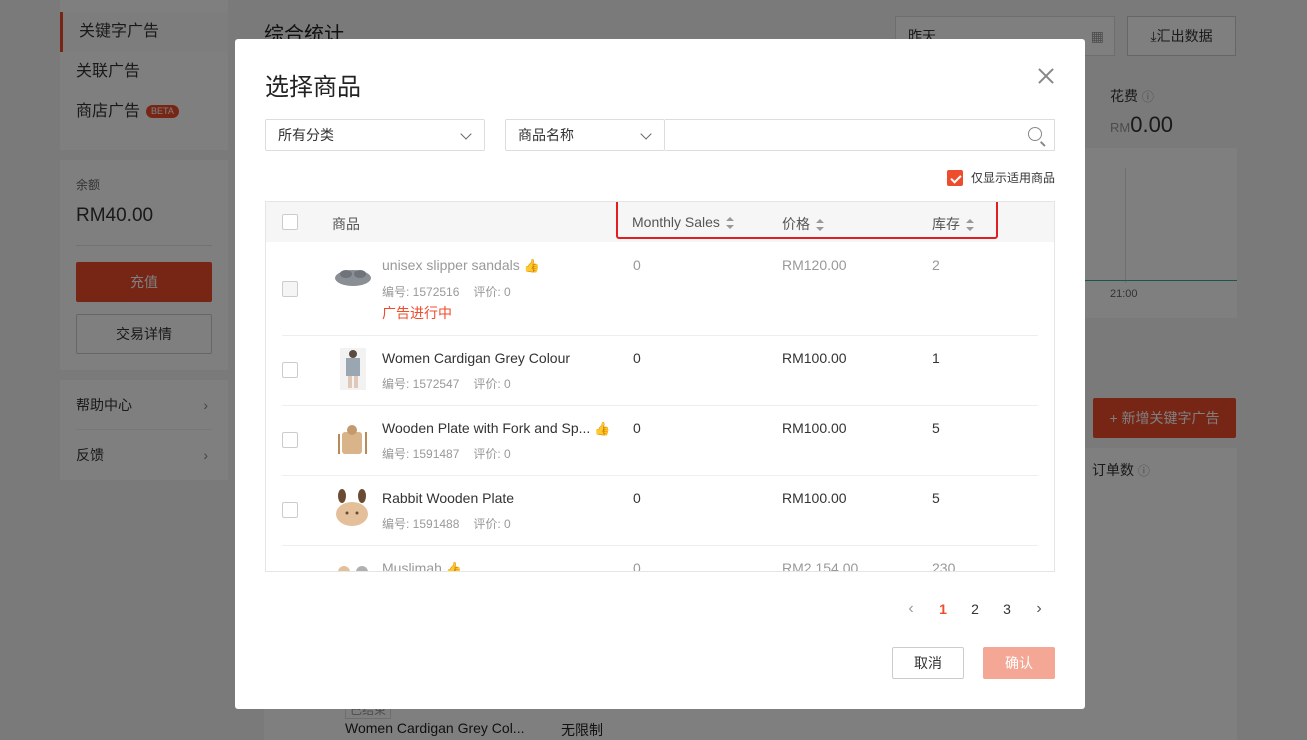  Describe the element at coordinates (306, 135) in the screenshot. I see `category-select-value: 所有分类` at that location.